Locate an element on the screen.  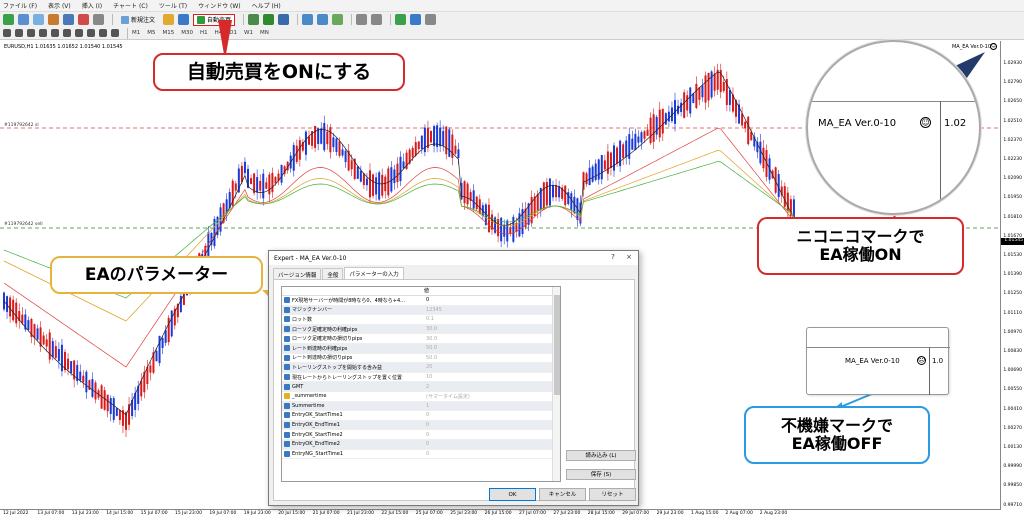
parameter-row: 現在レートからトレーリングストップを置く位置 10 is located at coordinates (421, 378).